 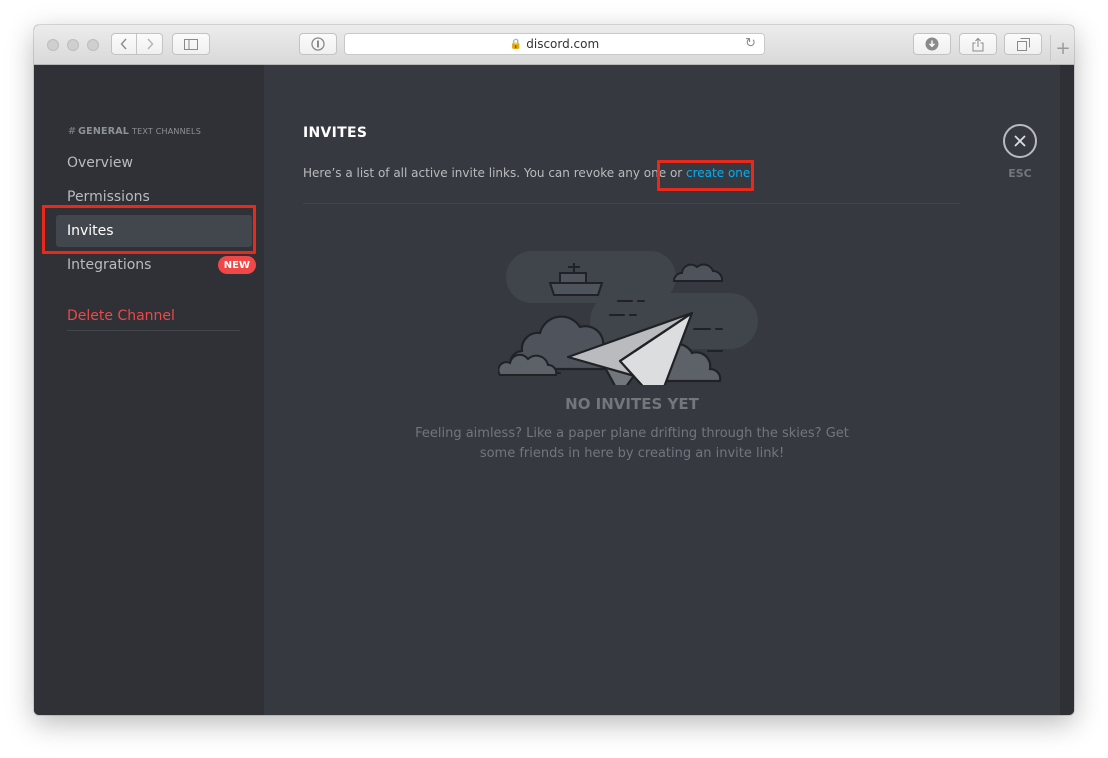 I want to click on minimize-window-light, so click(x=73, y=45).